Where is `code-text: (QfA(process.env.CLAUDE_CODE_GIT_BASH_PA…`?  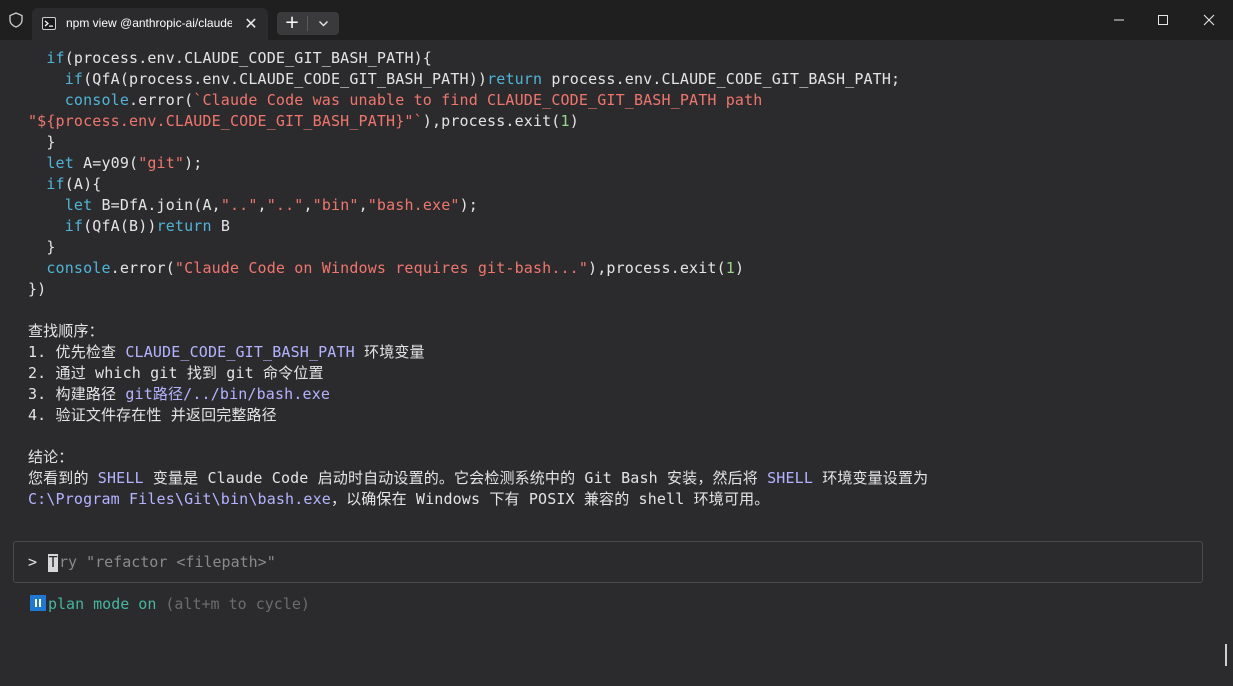 code-text: (QfA(process.env.CLAUDE_CODE_GIT_BASH_PA… is located at coordinates (285, 79).